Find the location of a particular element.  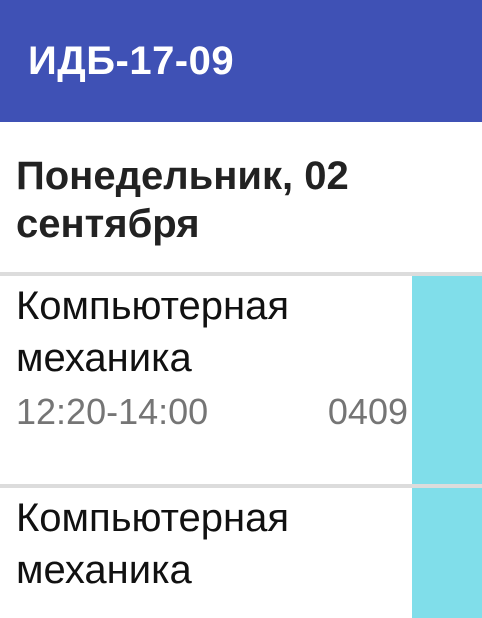

lesson-body: Компьютерная механика is located at coordinates (212, 542).